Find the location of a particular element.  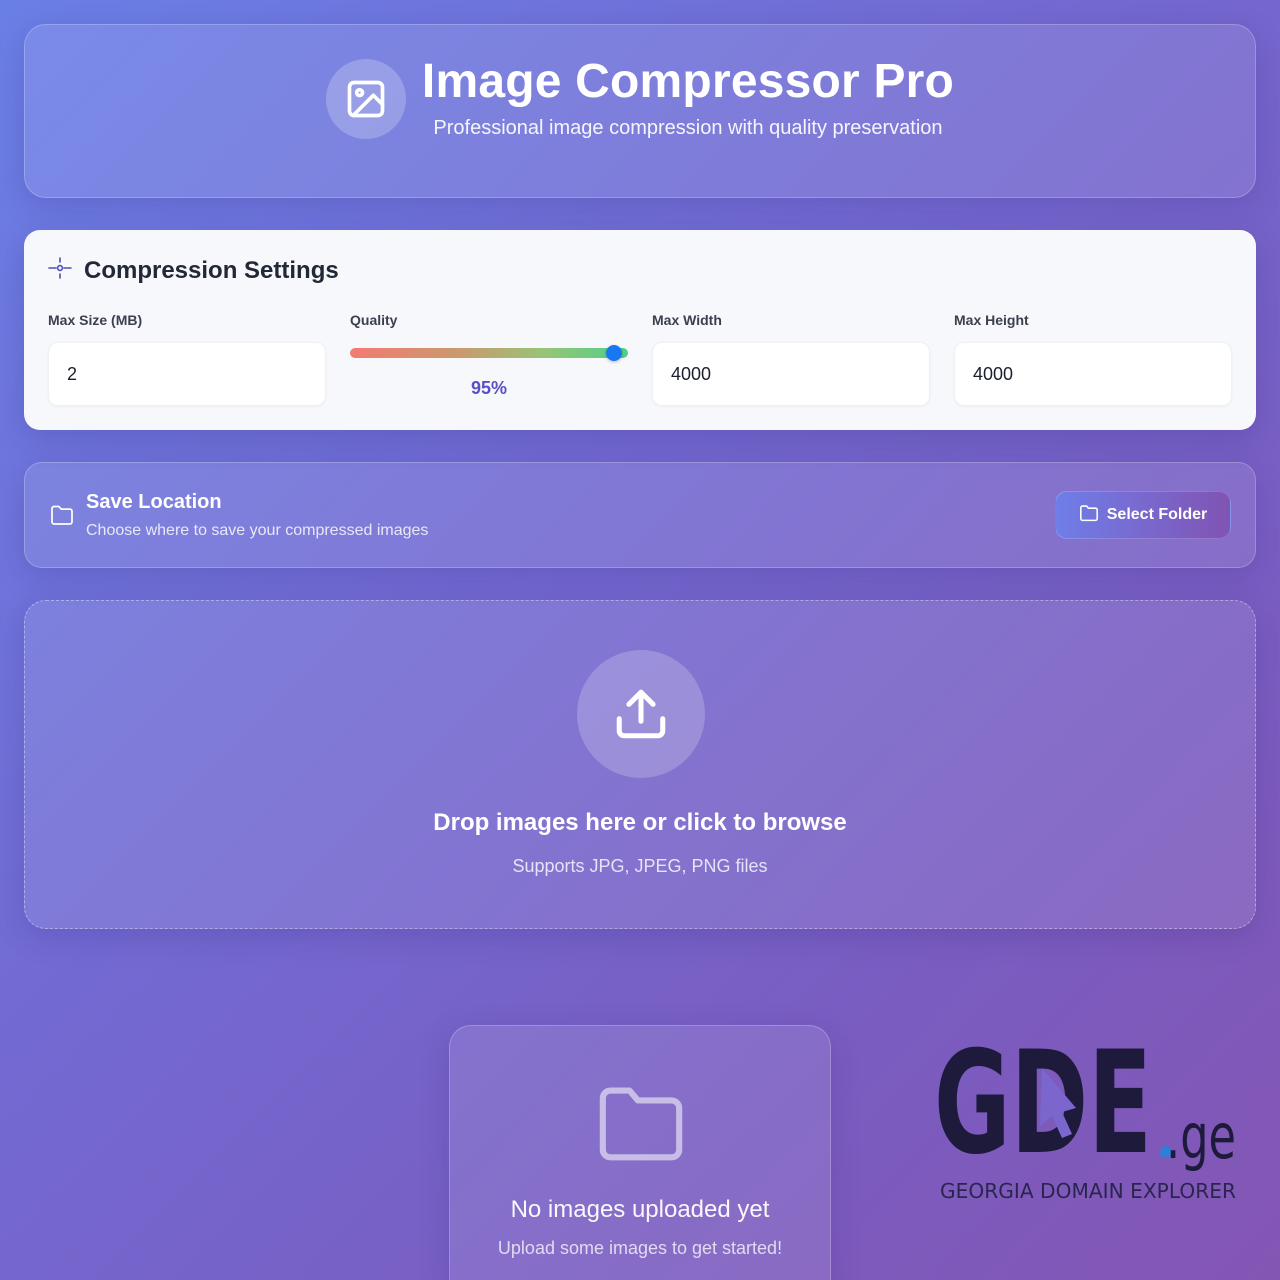

select-folder-button: Select Folder is located at coordinates (1143, 515).